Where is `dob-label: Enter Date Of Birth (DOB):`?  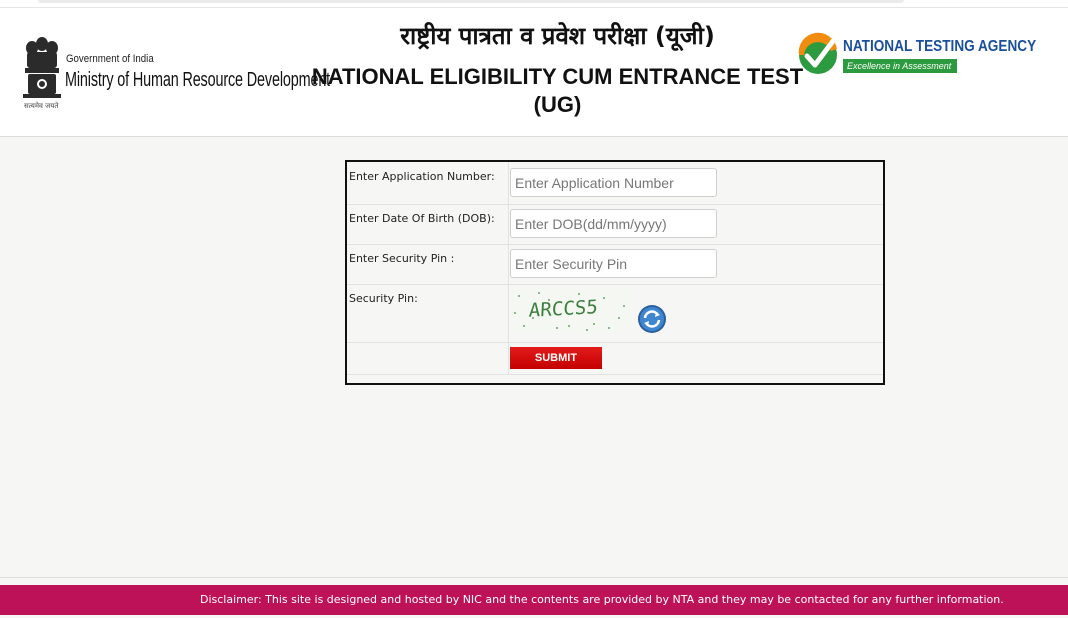 dob-label: Enter Date Of Birth (DOB): is located at coordinates (422, 218).